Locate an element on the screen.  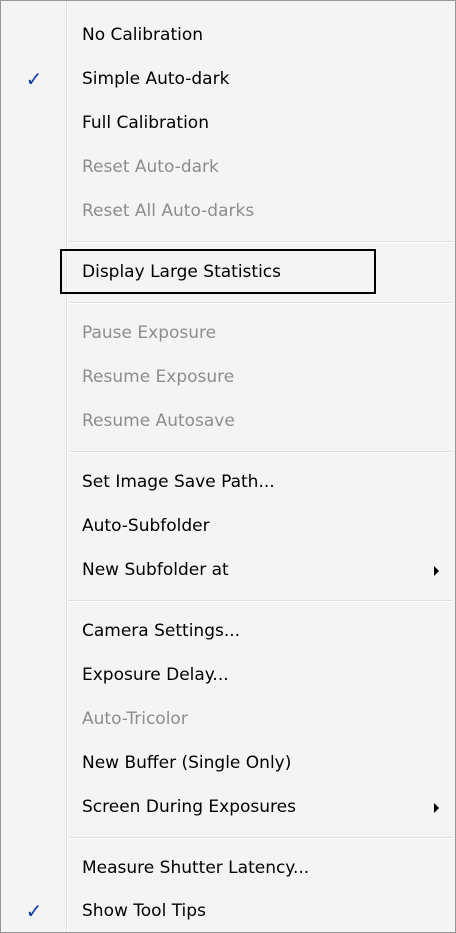
menu-item-label: Resume Exposure is located at coordinates (158, 377).